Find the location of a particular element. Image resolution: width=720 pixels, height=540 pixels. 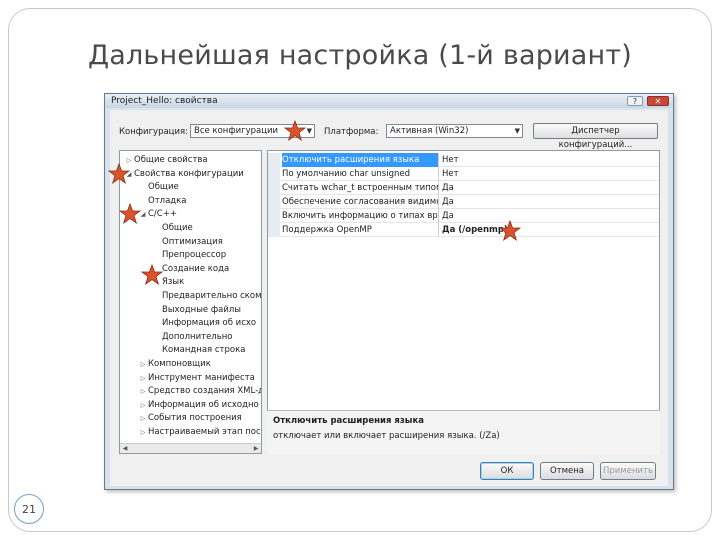

tree-item: ▷ Общие свойства is located at coordinates (164, 160).